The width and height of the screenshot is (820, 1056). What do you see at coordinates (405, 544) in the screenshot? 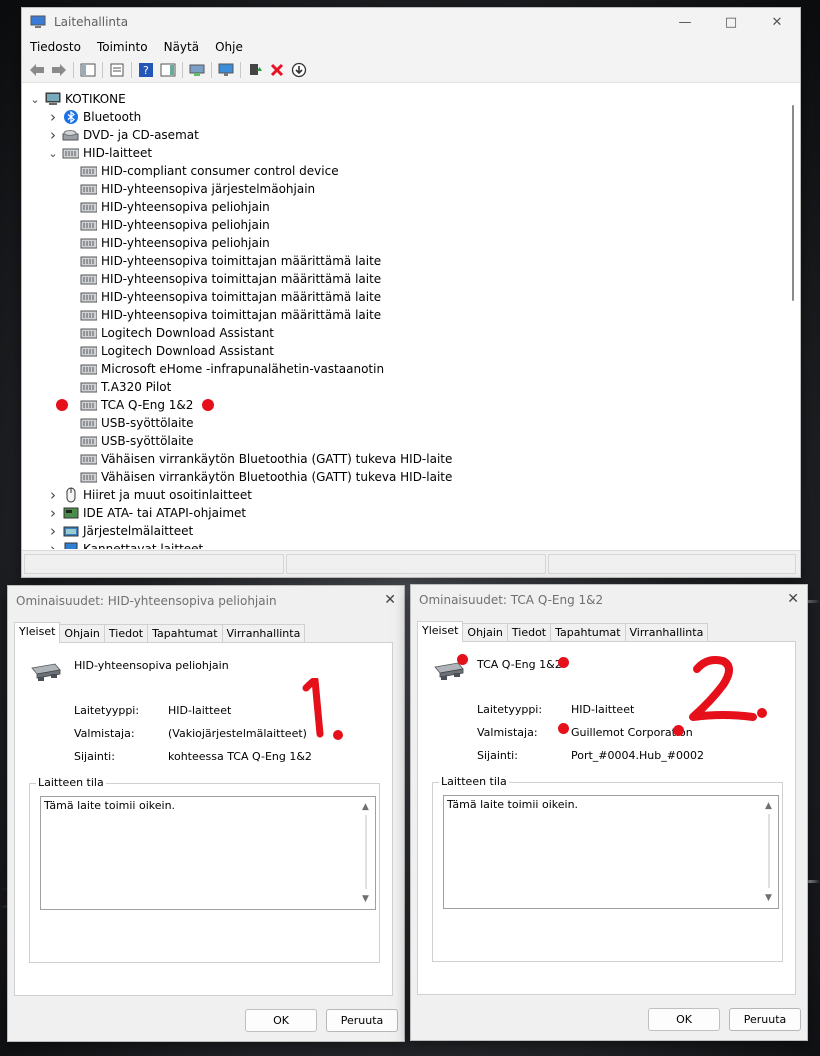
I see `tree-category: › Kannettavat laitteet` at bounding box center [405, 544].